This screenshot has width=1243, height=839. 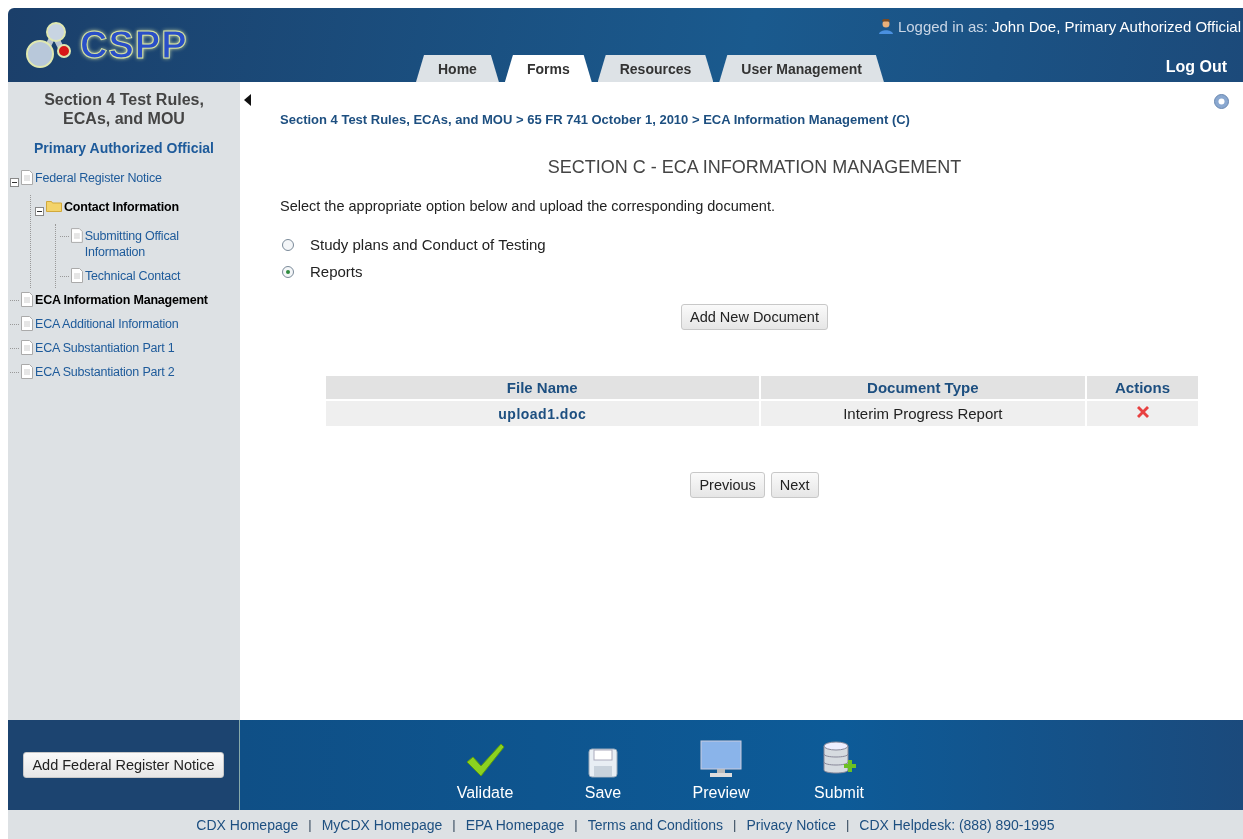 What do you see at coordinates (107, 324) in the screenshot?
I see `tree-item: ECA Additional Information` at bounding box center [107, 324].